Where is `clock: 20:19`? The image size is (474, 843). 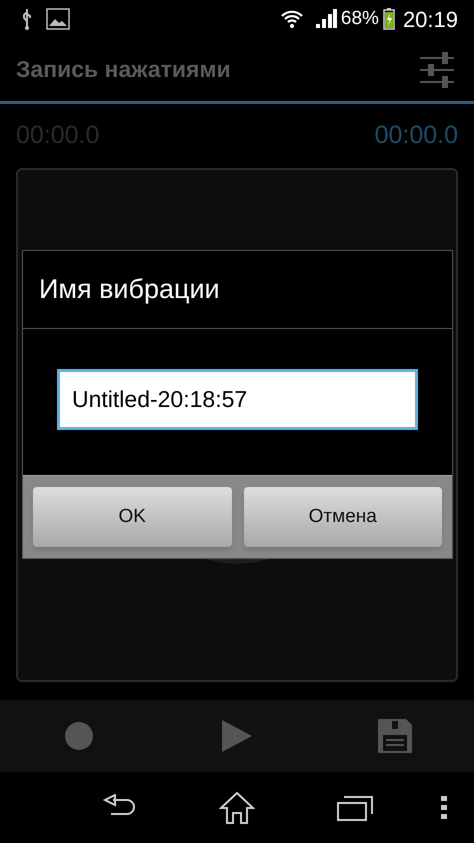
clock: 20:19 is located at coordinates (430, 20).